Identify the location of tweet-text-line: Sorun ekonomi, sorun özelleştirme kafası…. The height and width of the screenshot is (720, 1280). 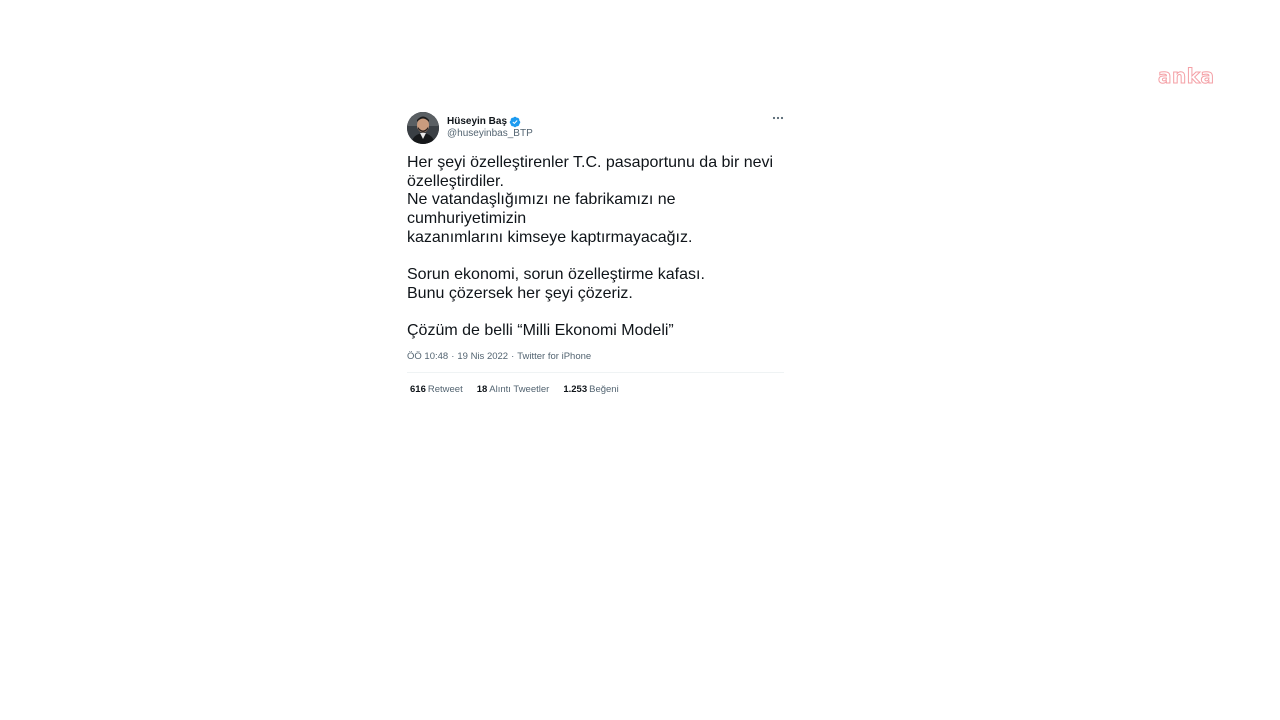
(556, 275).